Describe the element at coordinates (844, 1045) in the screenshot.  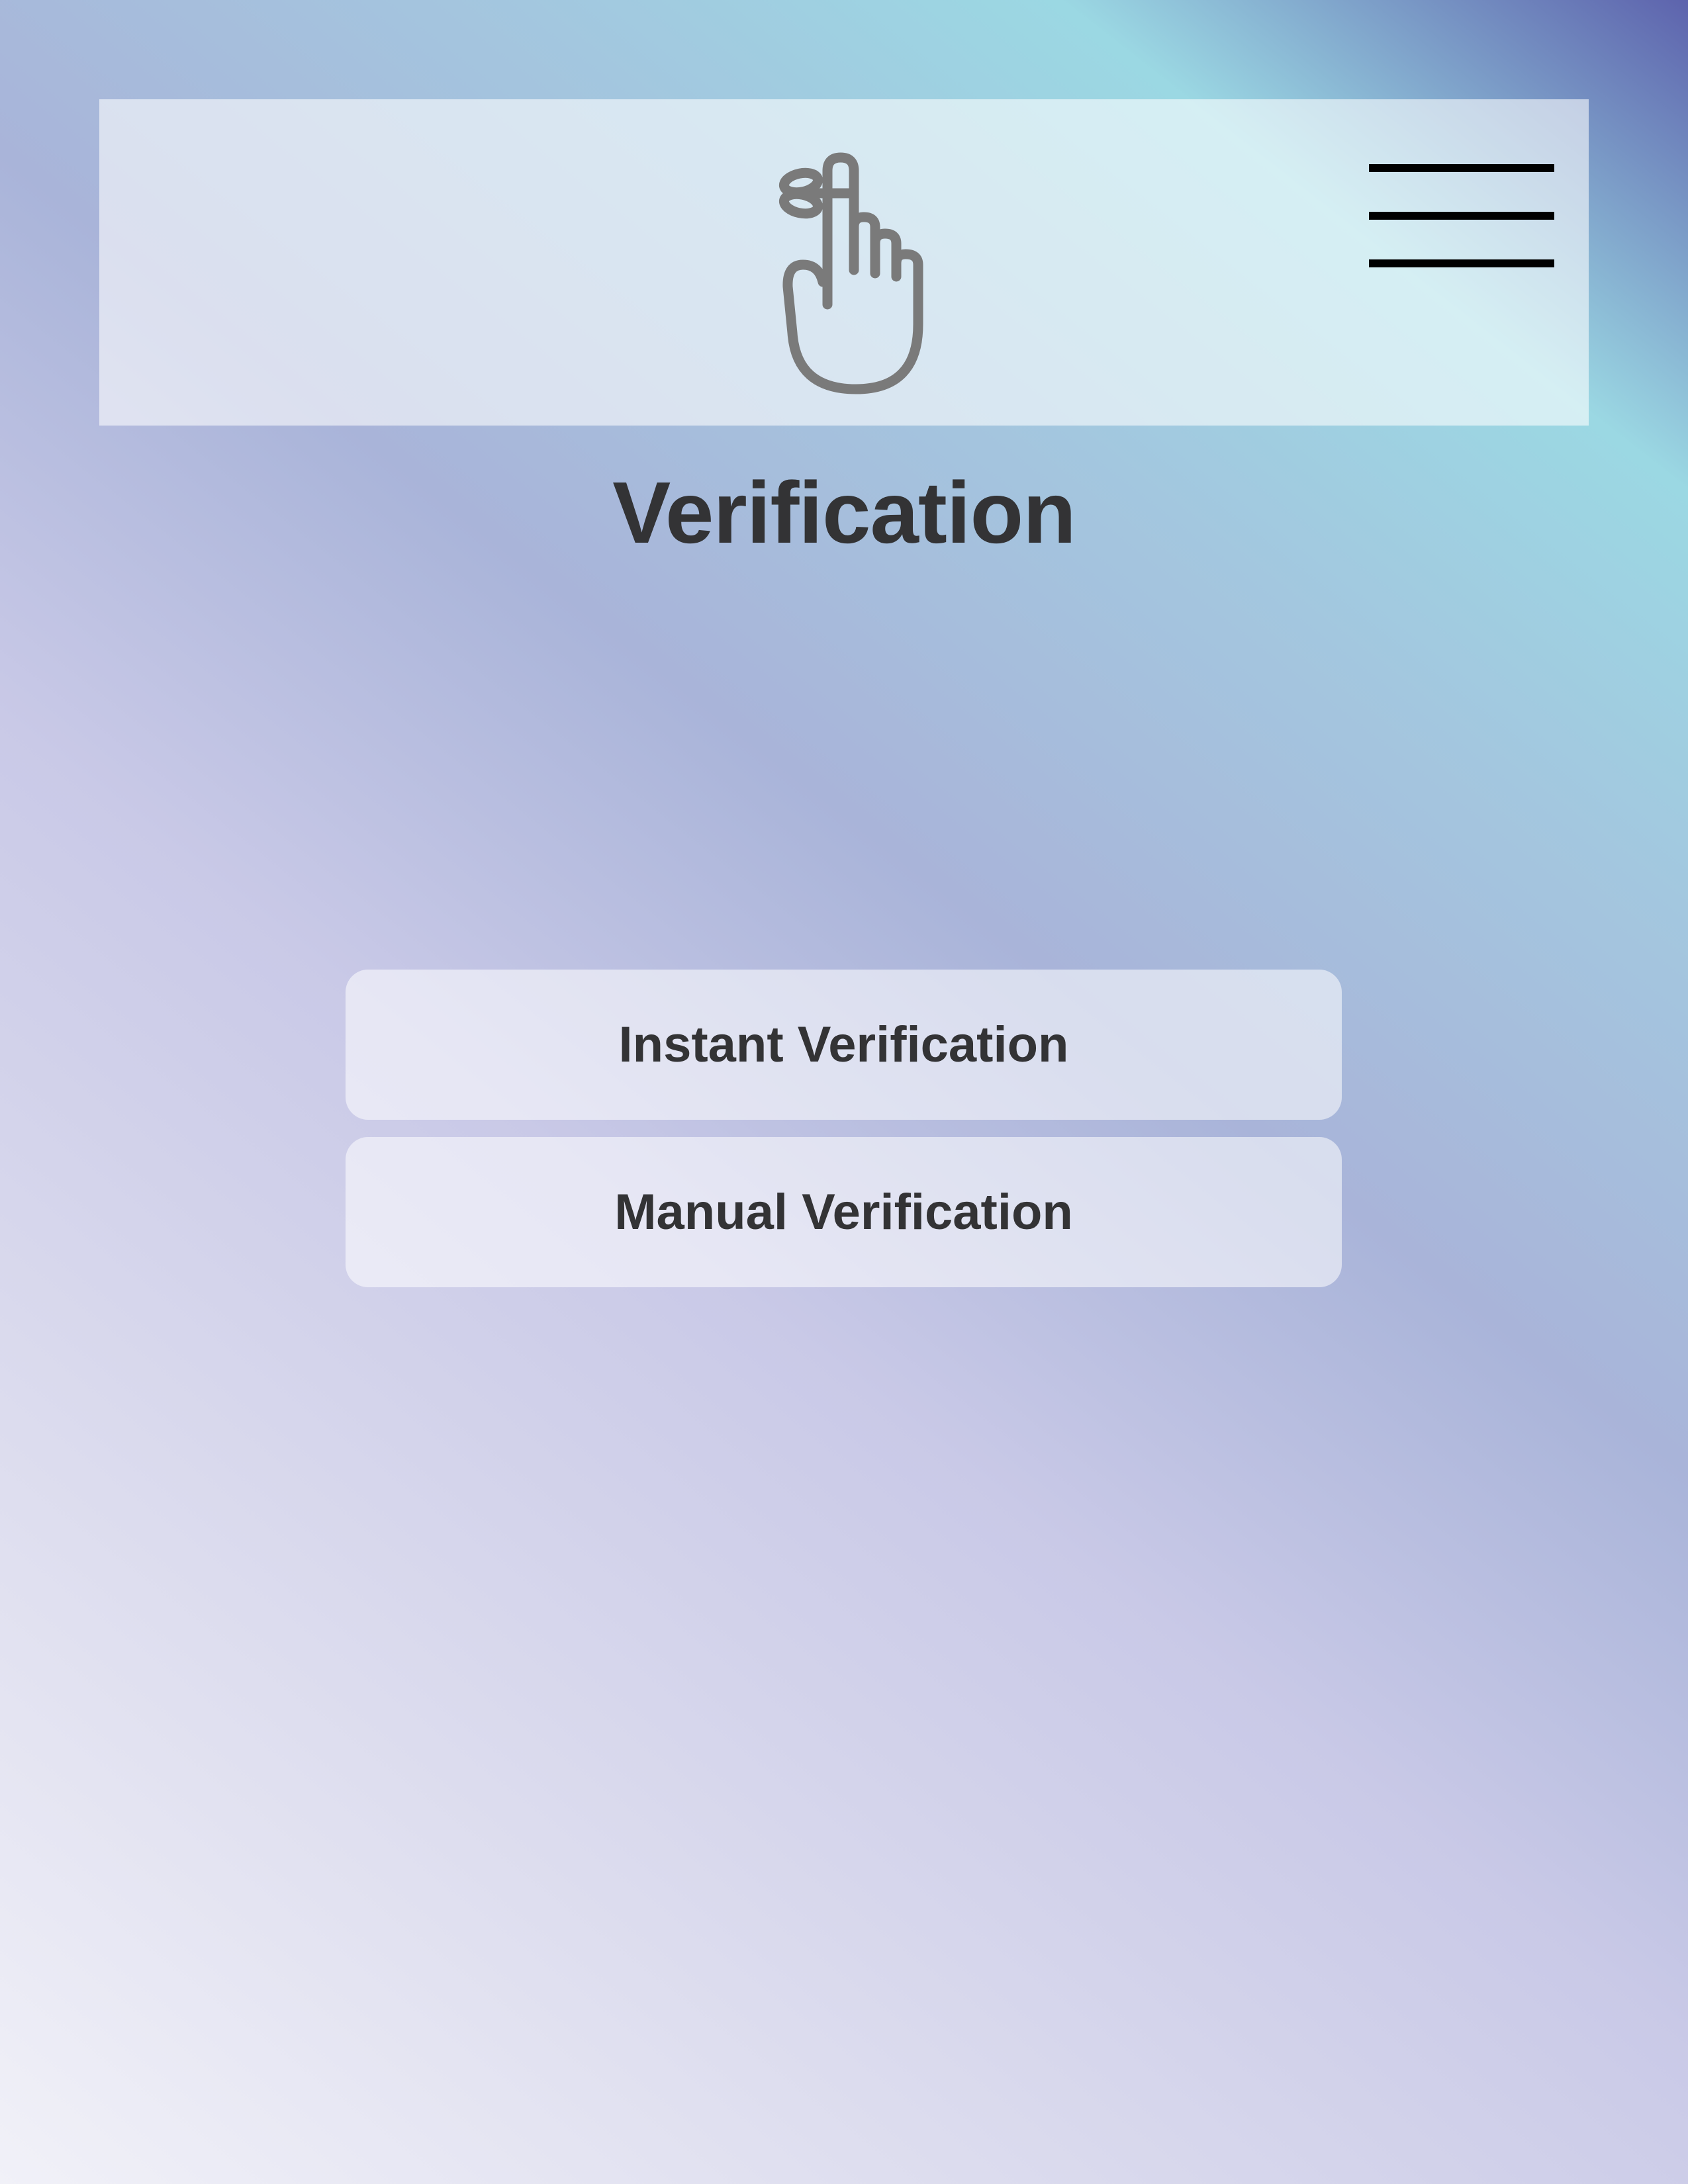
I see `instant-verification-button: Instant Verification` at that location.